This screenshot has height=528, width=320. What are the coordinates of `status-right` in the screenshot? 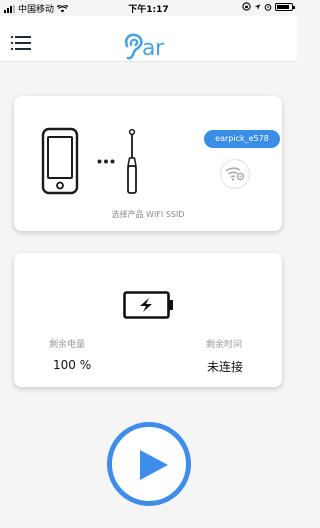 It's located at (268, 6).